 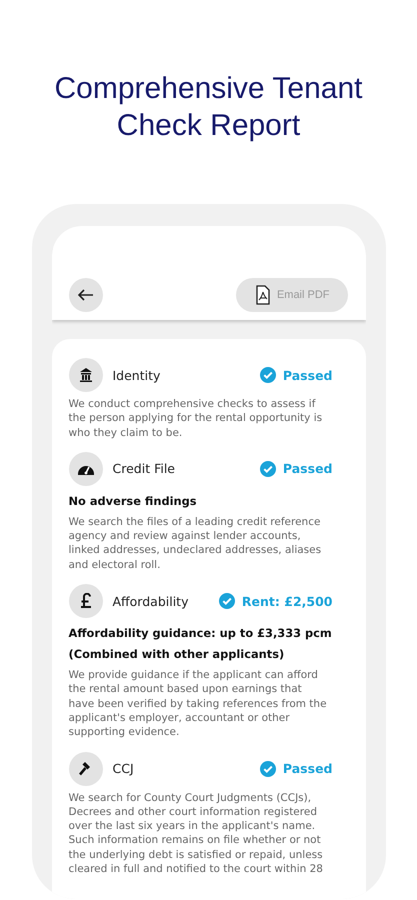 What do you see at coordinates (196, 833) in the screenshot?
I see `description: We search for County Court Judgments (CCJs), Decrees and other court information registered over the last six years in the applicant's name. Such information remains on file whether or not the underlying debt is satisfied or repaid, unless cleared in full and notified to the court within 28` at bounding box center [196, 833].